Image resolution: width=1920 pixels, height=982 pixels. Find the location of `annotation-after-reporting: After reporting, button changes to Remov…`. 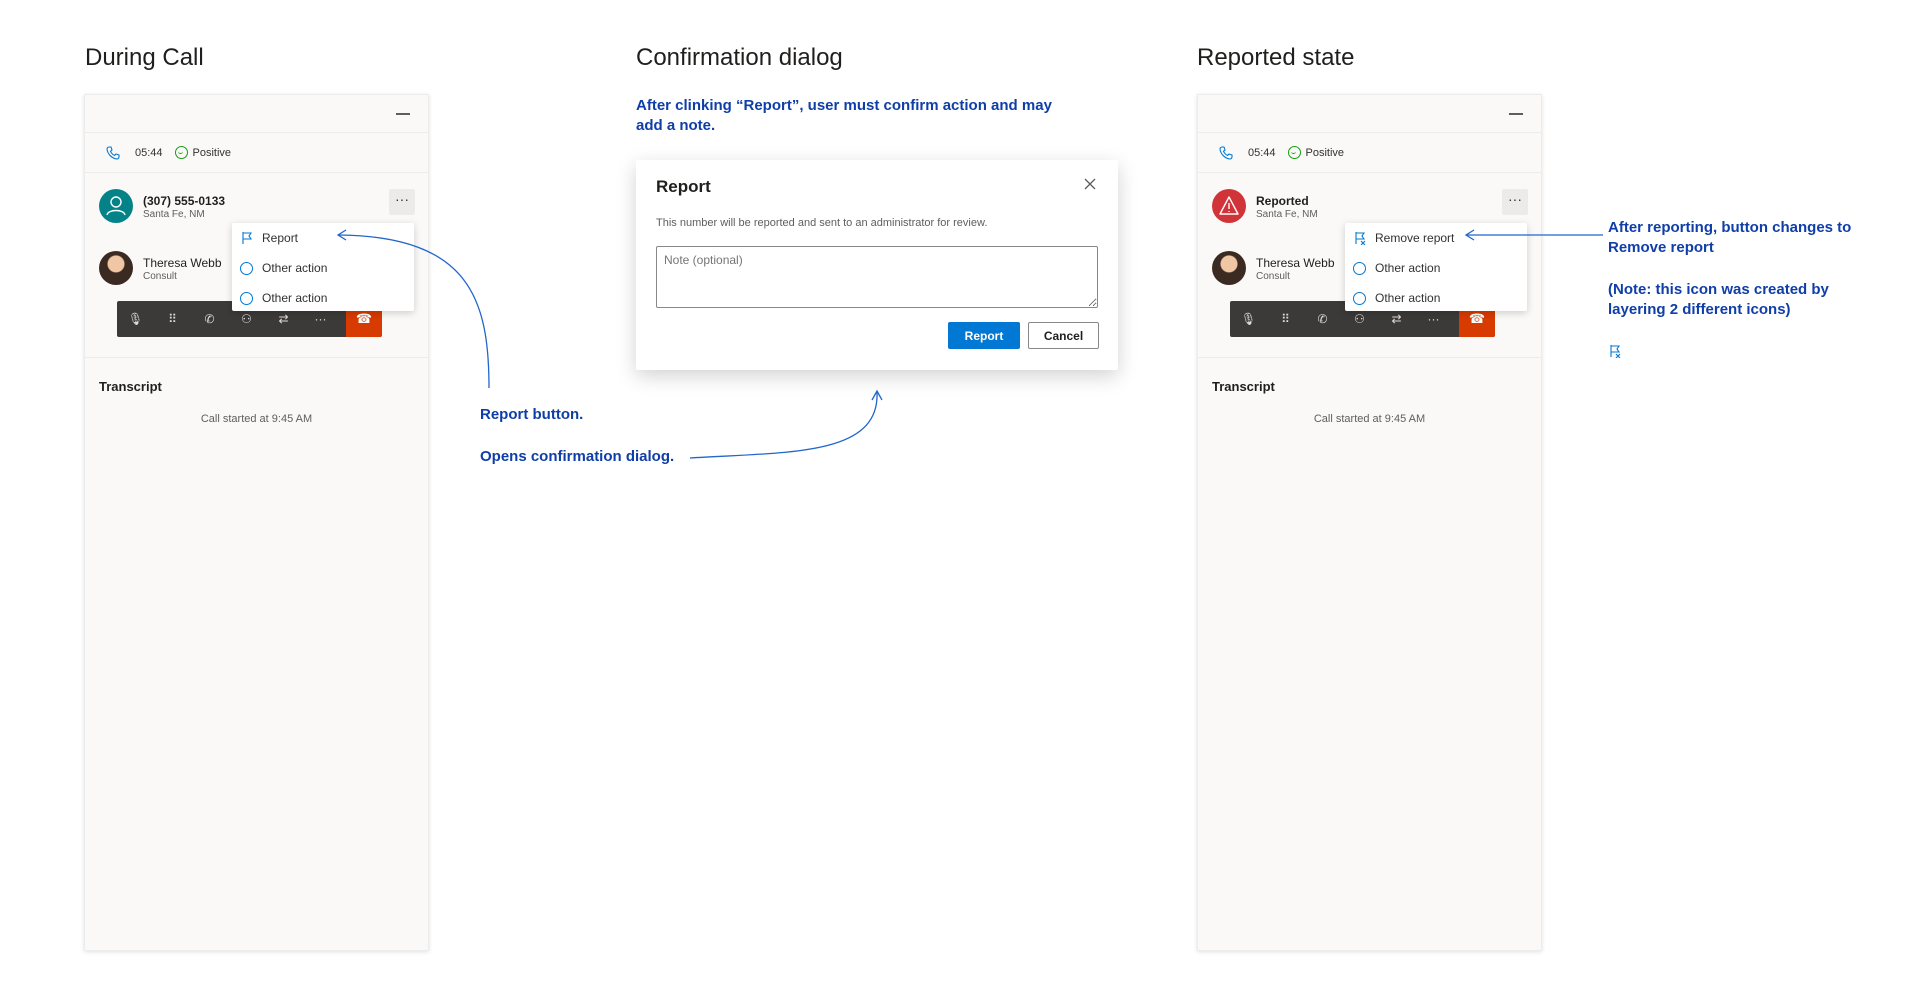

annotation-after-reporting: After reporting, button changes to Remov… is located at coordinates (1730, 237).